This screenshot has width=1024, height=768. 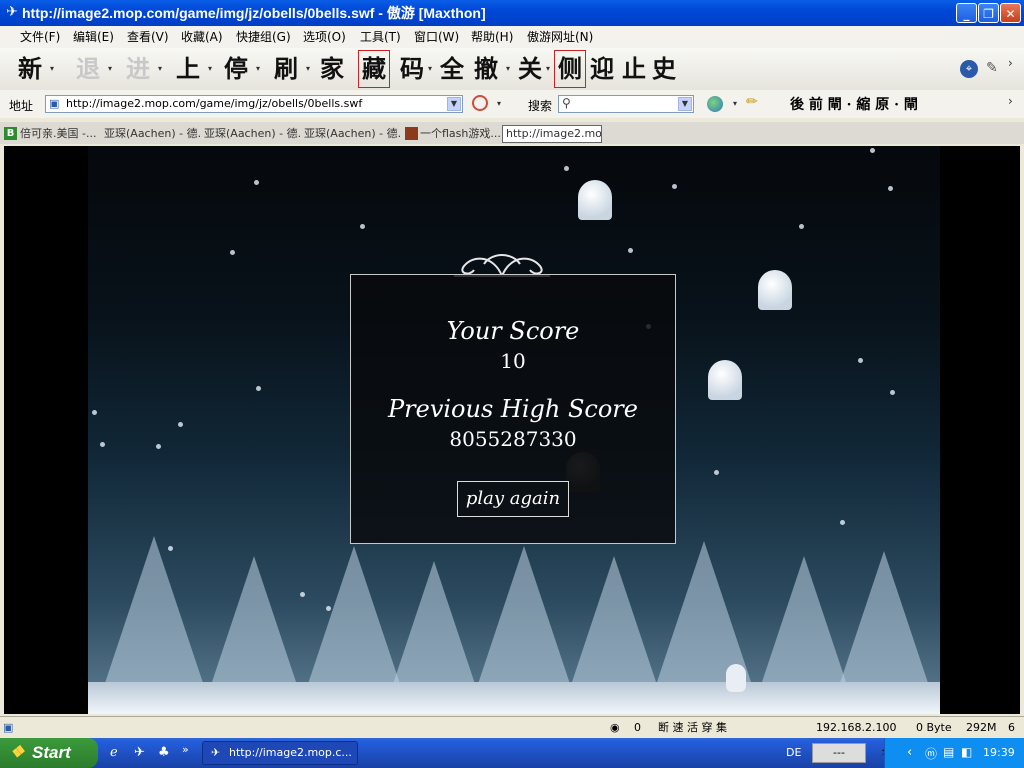 I want to click on quicklaunch-icon: ♣, so click(x=164, y=752).